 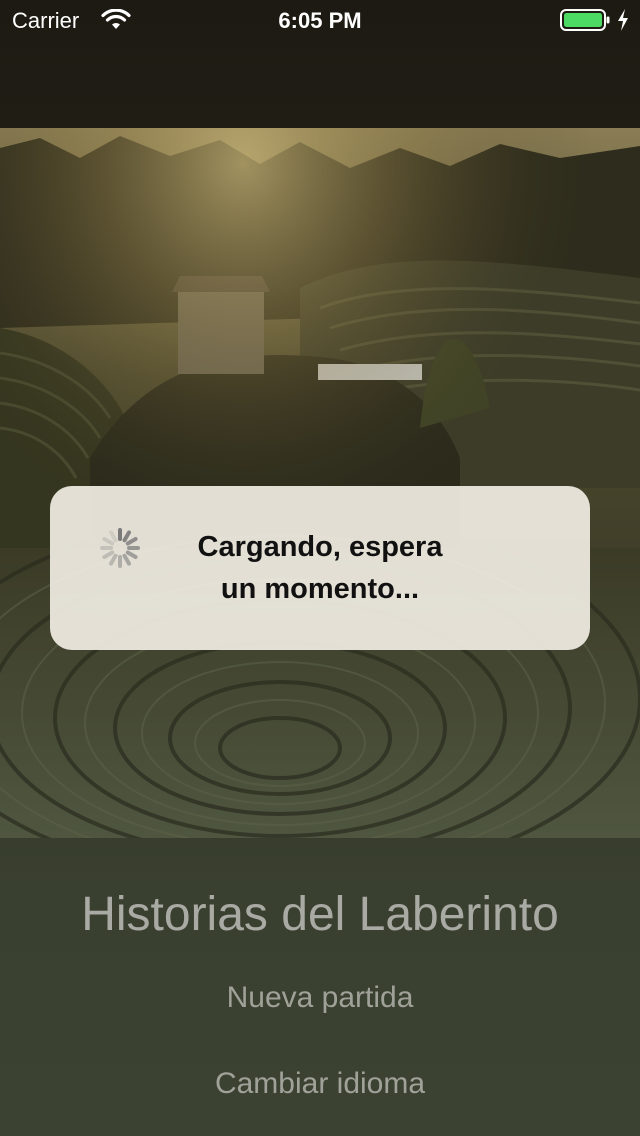 I want to click on charging-bolt-icon, so click(x=623, y=20).